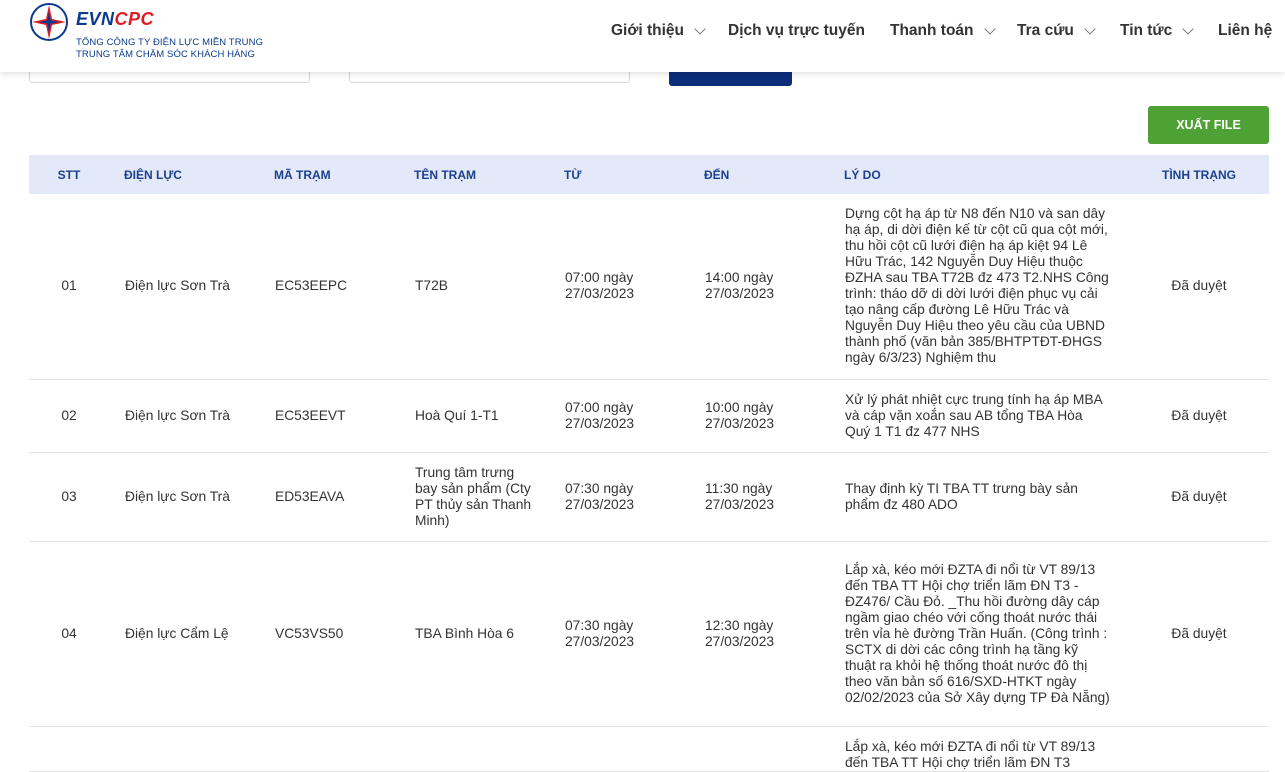  Describe the element at coordinates (184, 749) in the screenshot. I see `cell-dien-luc` at that location.